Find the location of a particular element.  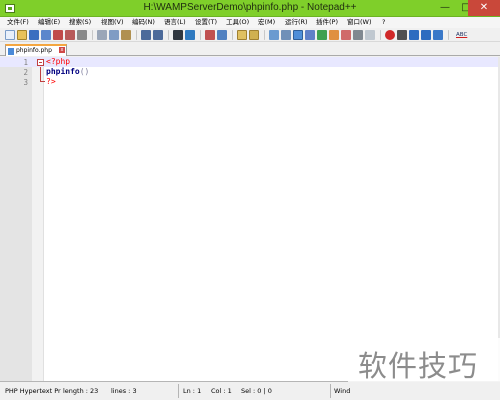

code-line: ?> is located at coordinates (51, 81).